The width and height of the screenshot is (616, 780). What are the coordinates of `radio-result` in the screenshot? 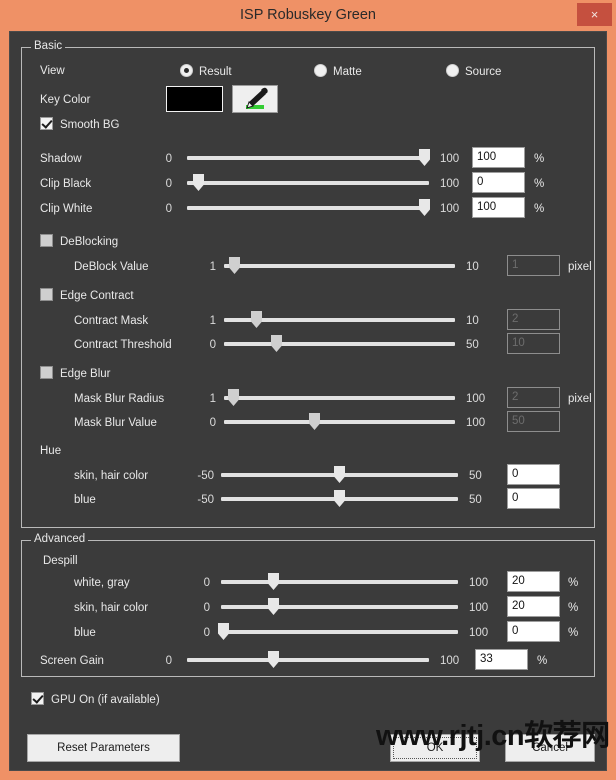 It's located at (186, 70).